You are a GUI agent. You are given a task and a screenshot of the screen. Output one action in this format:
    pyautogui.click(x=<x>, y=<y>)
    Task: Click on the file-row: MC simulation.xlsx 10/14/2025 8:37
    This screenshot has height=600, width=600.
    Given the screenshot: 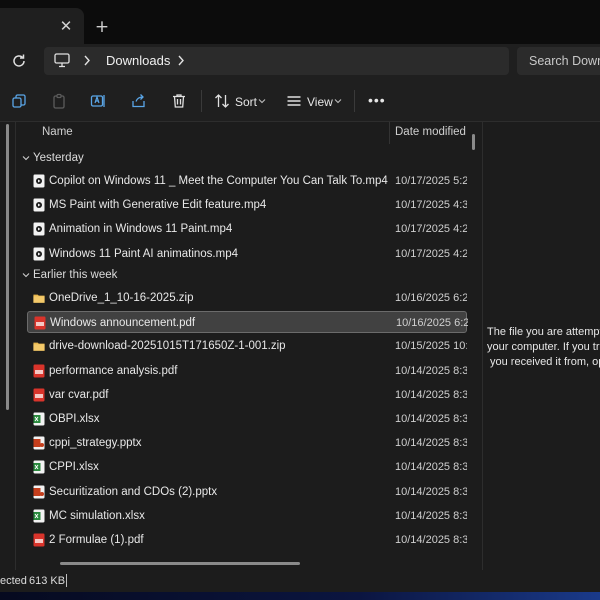 What is the action you would take?
    pyautogui.click(x=247, y=516)
    